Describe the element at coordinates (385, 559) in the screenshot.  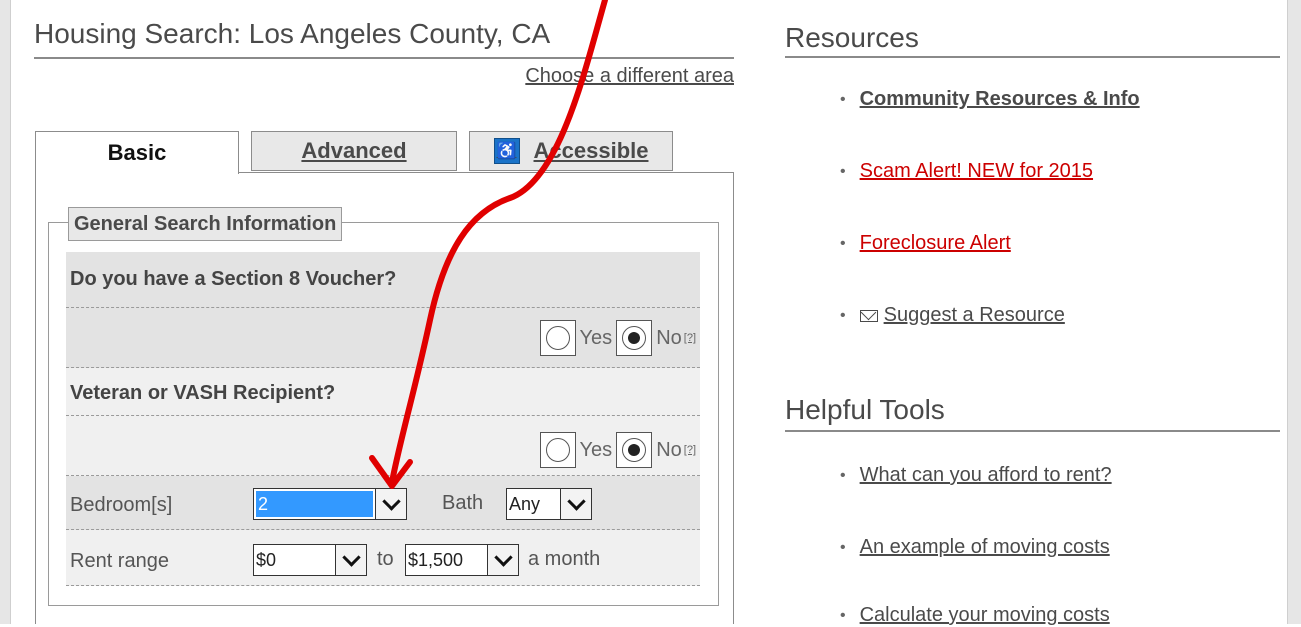
I see `rent-to-label: to` at that location.